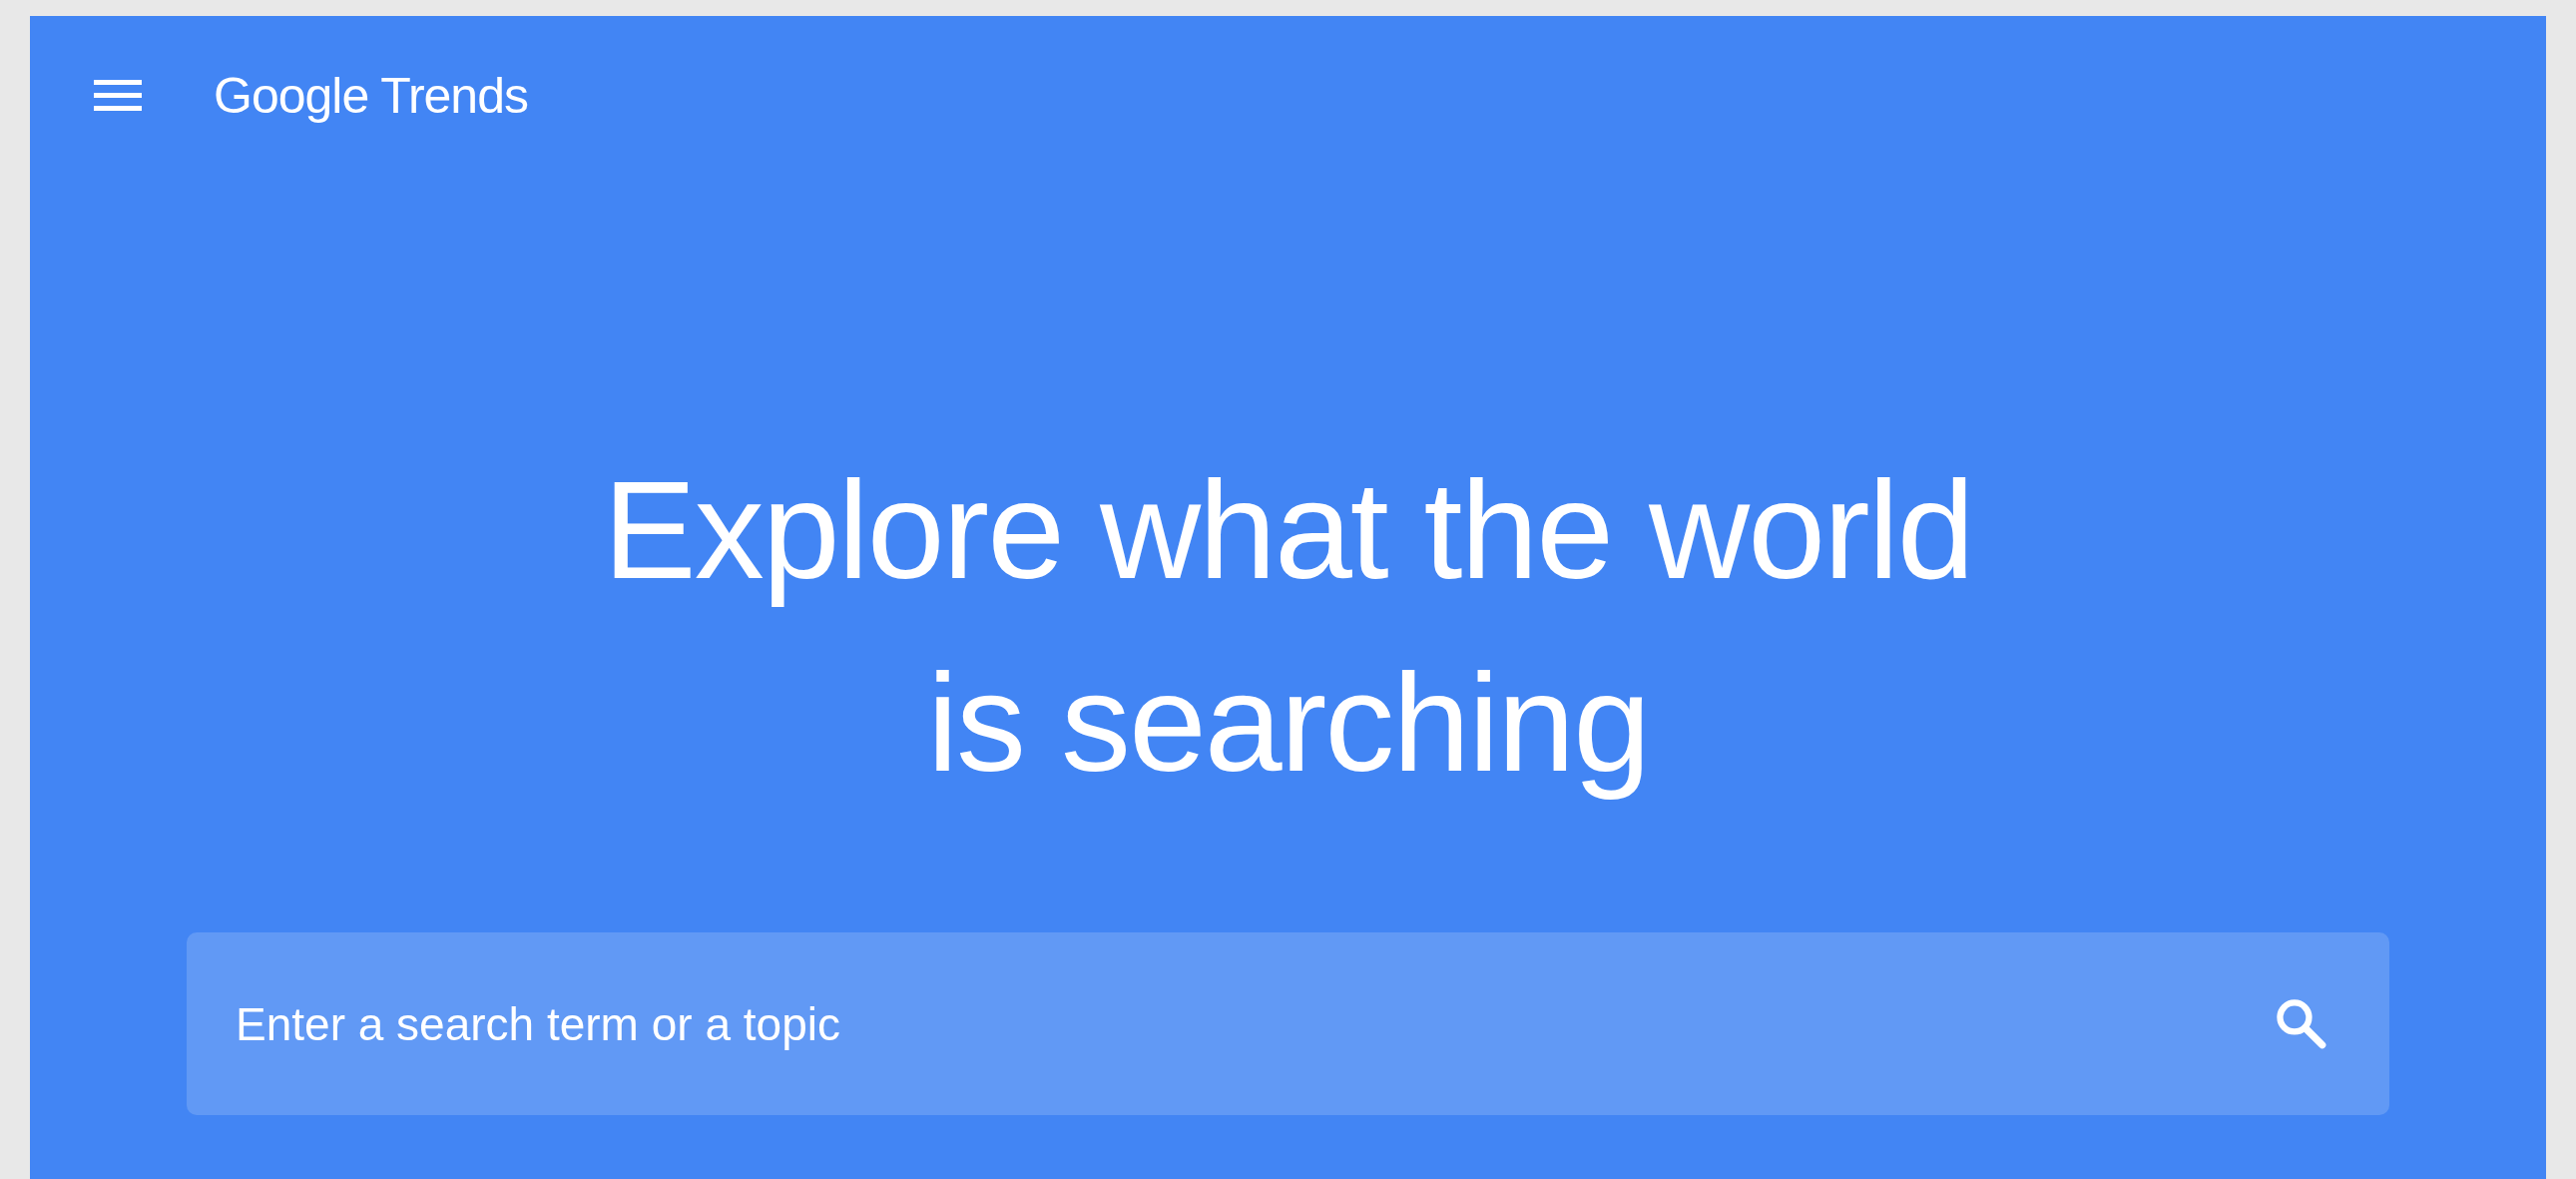 The height and width of the screenshot is (1179, 2576). Describe the element at coordinates (118, 96) in the screenshot. I see `menu-icon` at that location.